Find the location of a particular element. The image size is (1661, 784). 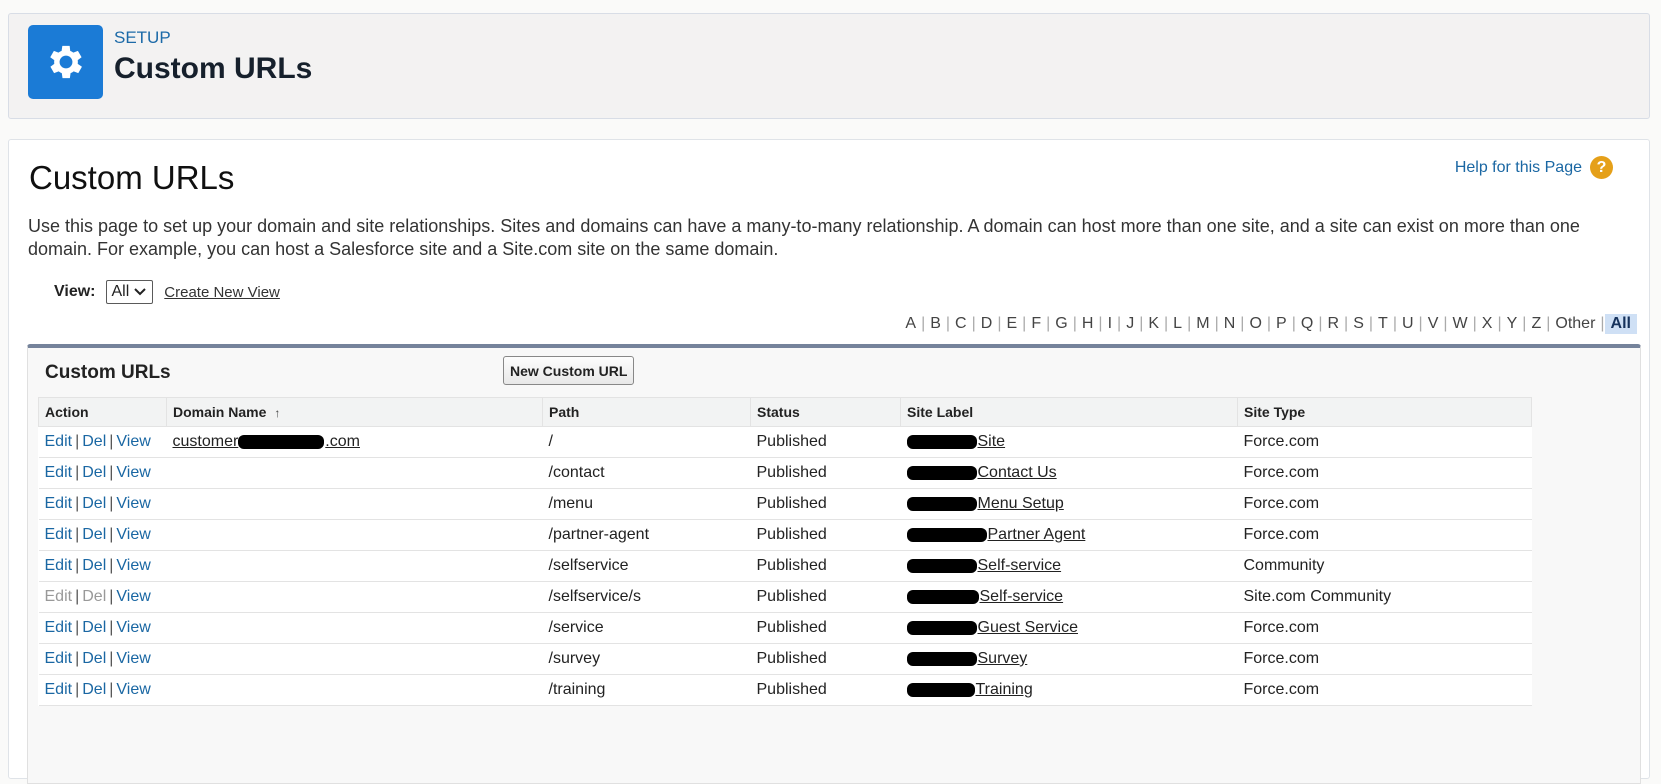

site-label-link: Survey is located at coordinates (966, 658).